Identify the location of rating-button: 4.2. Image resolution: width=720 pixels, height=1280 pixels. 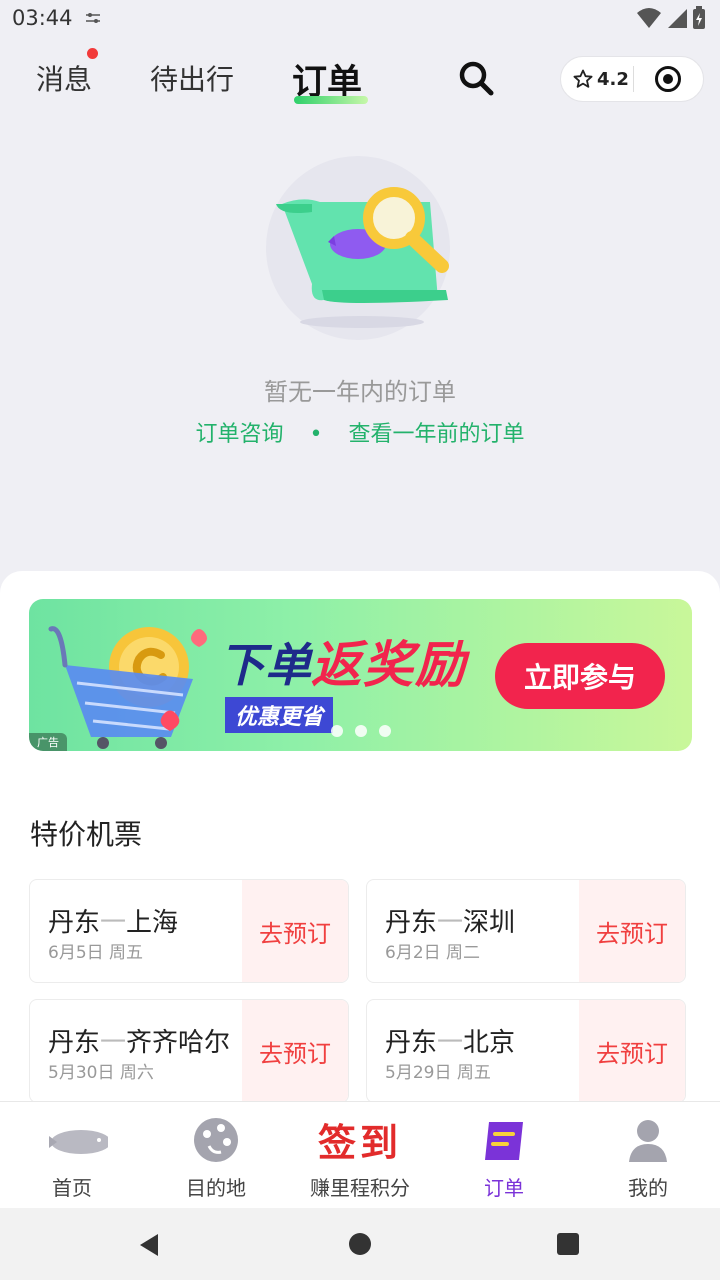
(597, 79).